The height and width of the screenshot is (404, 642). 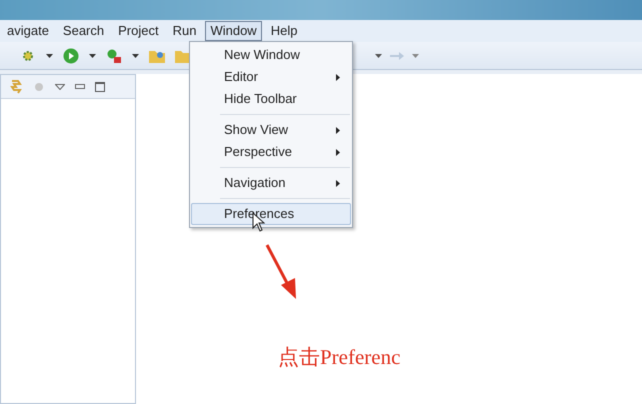 What do you see at coordinates (282, 272) in the screenshot?
I see `arrow-icon` at bounding box center [282, 272].